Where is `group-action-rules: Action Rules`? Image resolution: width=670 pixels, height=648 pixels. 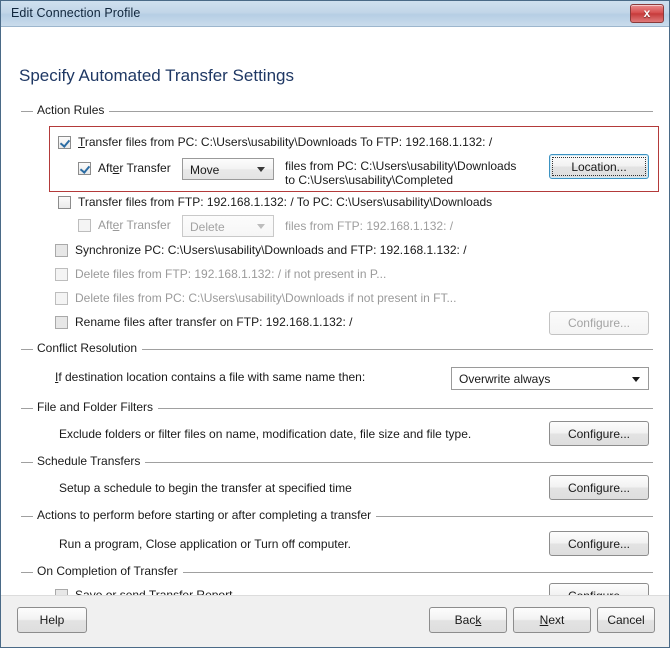 group-action-rules: Action Rules is located at coordinates (337, 111).